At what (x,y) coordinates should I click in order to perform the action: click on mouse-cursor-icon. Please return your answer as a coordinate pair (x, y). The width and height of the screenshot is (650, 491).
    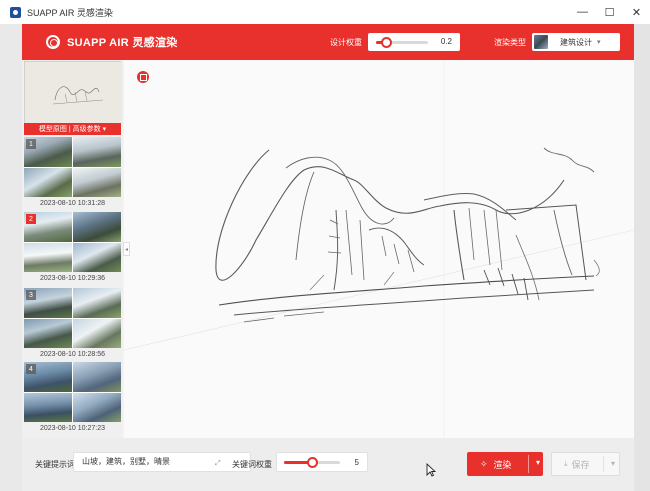
    Looking at the image, I should click on (431, 470).